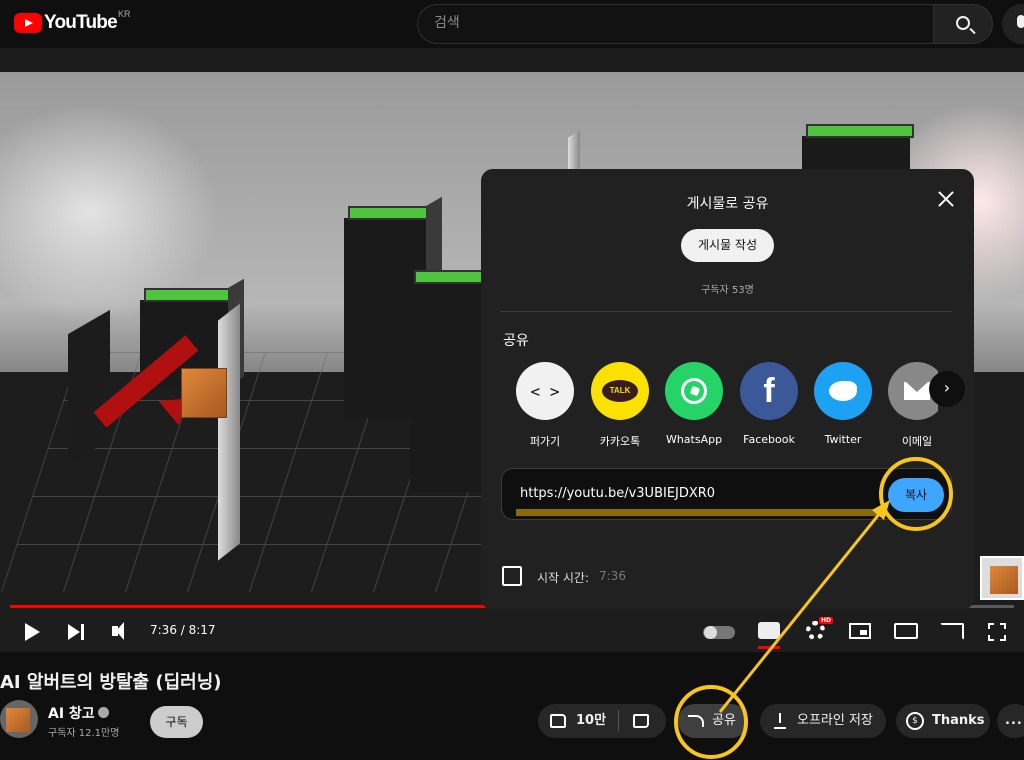 This screenshot has width=1024, height=760. I want to click on share-url: https://youtu.be/v3UBIEJDXR0, so click(618, 493).